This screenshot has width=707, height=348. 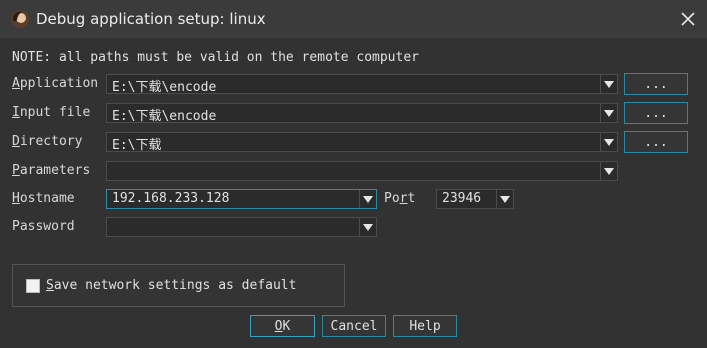 I want to click on parameters-combo, so click(x=362, y=171).